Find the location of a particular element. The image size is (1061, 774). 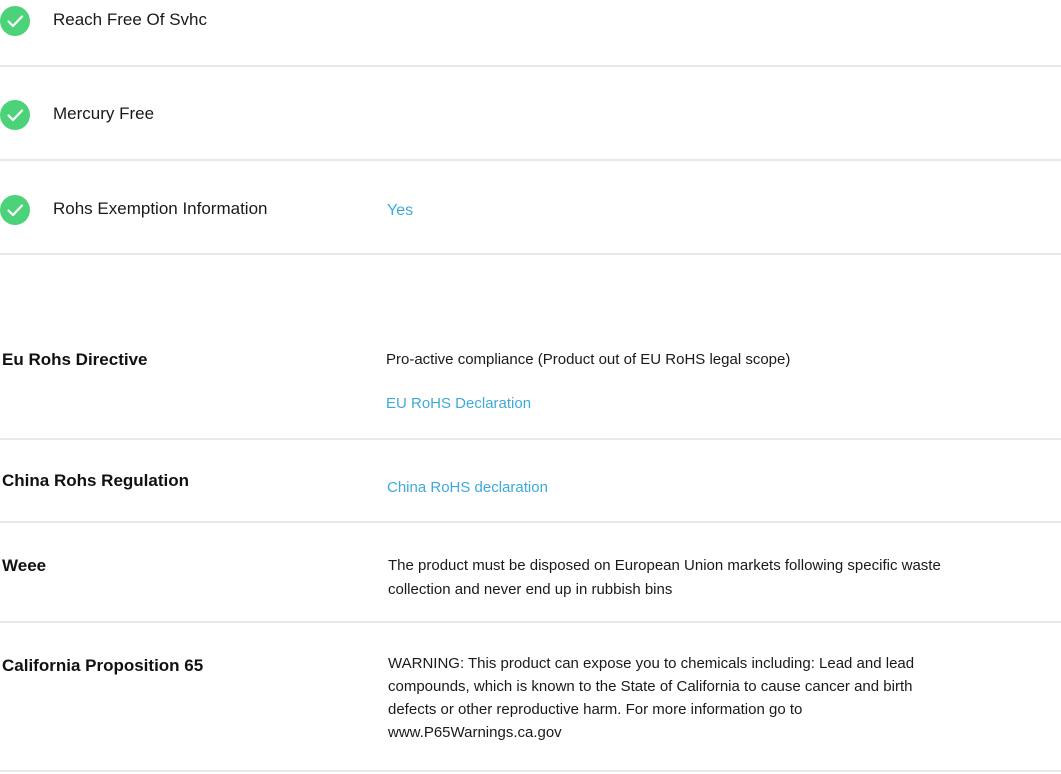

feature-label: Reach Free Of Svhc is located at coordinates (130, 19).